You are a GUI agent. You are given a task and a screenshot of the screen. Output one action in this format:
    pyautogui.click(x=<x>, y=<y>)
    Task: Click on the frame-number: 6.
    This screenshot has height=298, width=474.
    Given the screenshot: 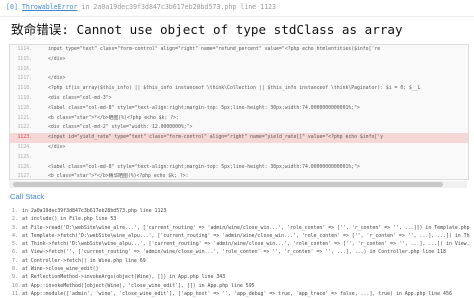 What is the action you would take?
    pyautogui.click(x=15, y=252)
    